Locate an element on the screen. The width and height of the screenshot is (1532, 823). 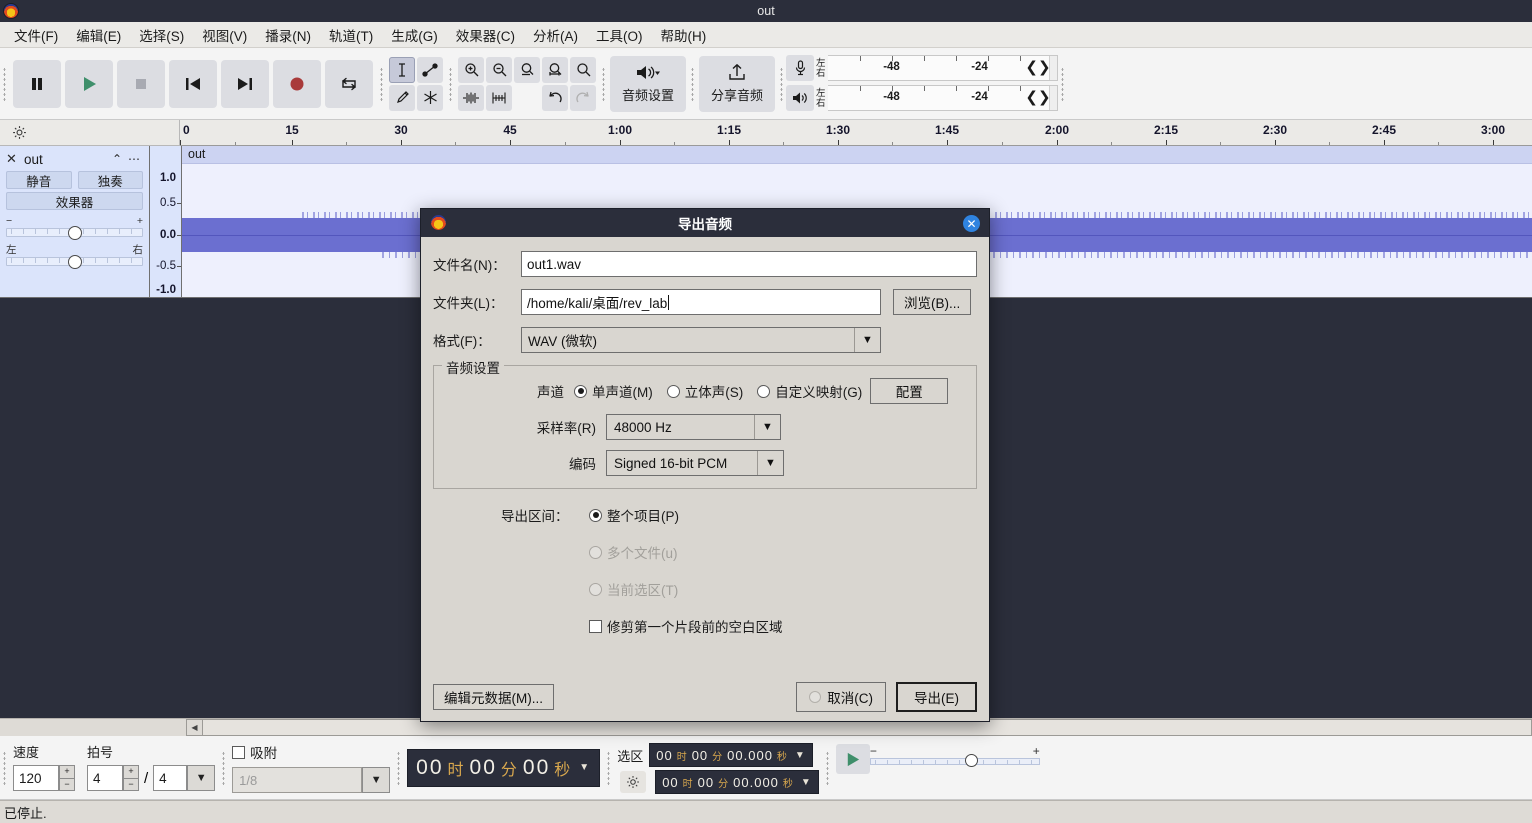
time-signature-lower-dropdown: ▼ is located at coordinates (201, 778).